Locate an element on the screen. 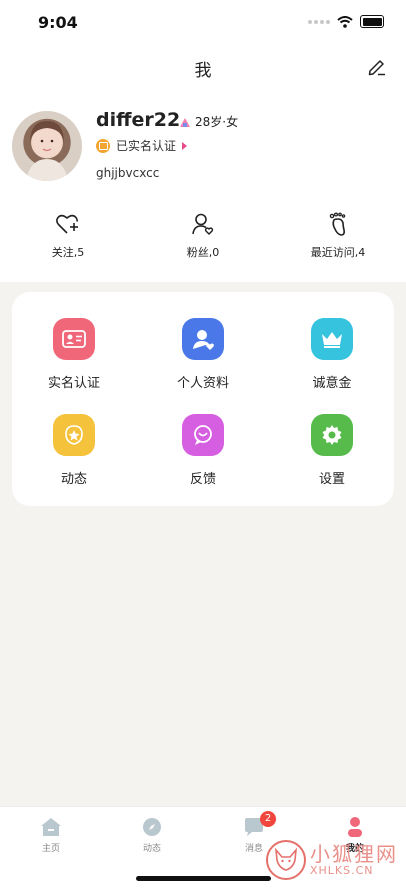 The image size is (406, 889). avatar is located at coordinates (47, 146).